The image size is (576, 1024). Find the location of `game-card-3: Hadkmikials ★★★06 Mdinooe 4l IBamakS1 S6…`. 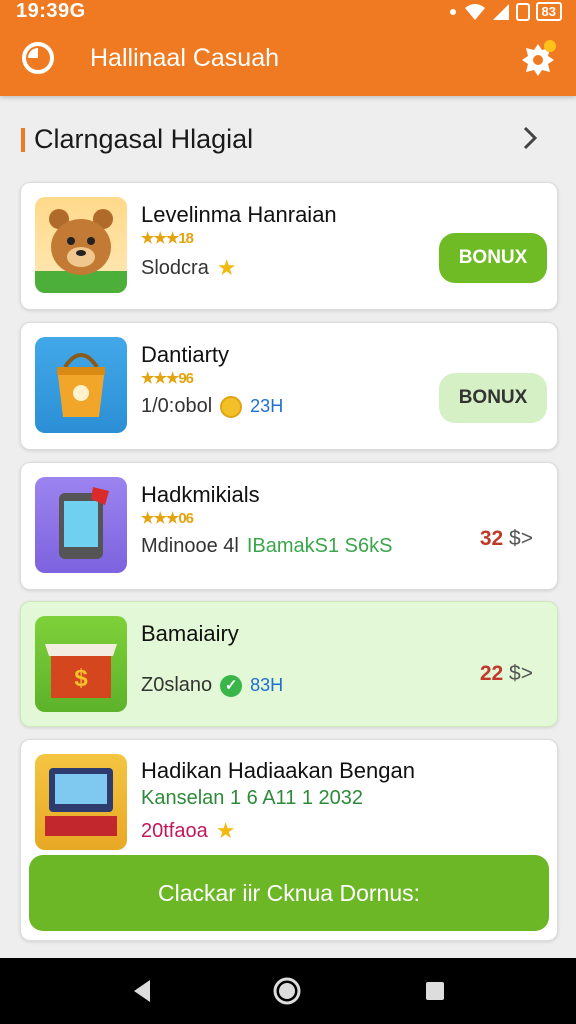

game-card-3: Hadkmikials ★★★06 Mdinooe 4l IBamakS1 S6… is located at coordinates (289, 526).